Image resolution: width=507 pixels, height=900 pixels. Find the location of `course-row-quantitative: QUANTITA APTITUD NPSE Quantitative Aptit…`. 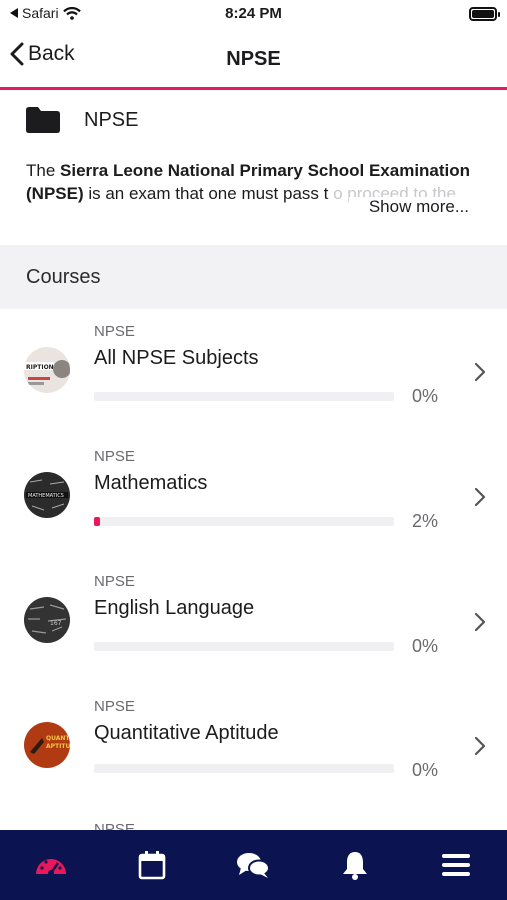

course-row-quantitative: QUANTITA APTITUD NPSE Quantitative Aptit… is located at coordinates (253, 746).